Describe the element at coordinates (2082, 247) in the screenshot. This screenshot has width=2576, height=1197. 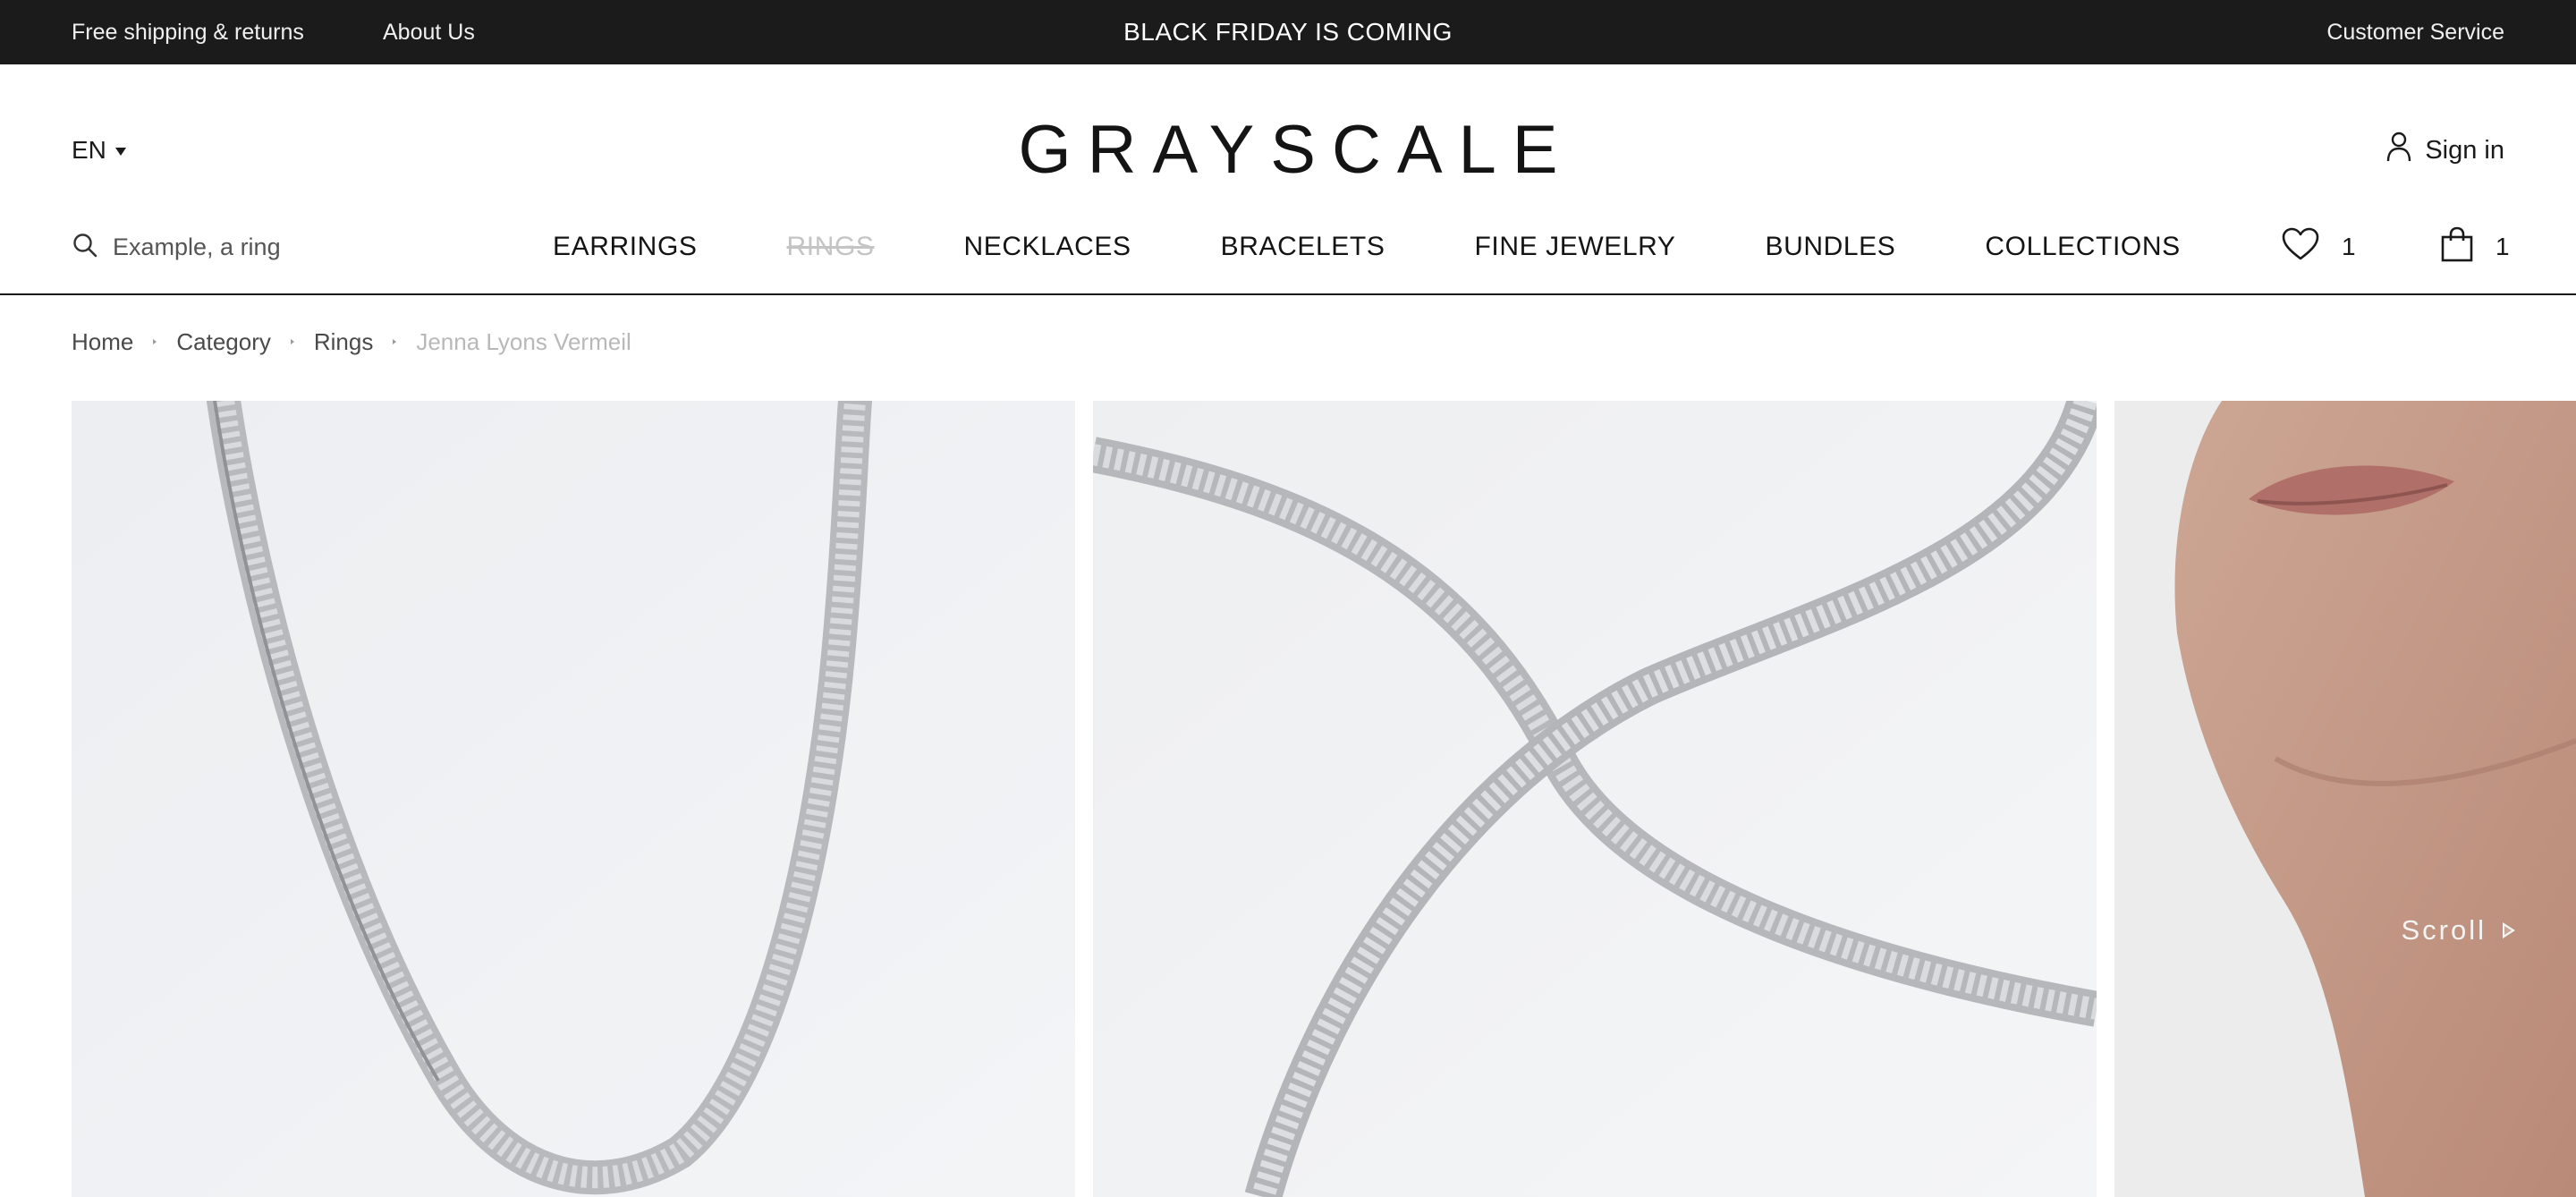
I see `nav-collections: COLLECTIONS` at that location.